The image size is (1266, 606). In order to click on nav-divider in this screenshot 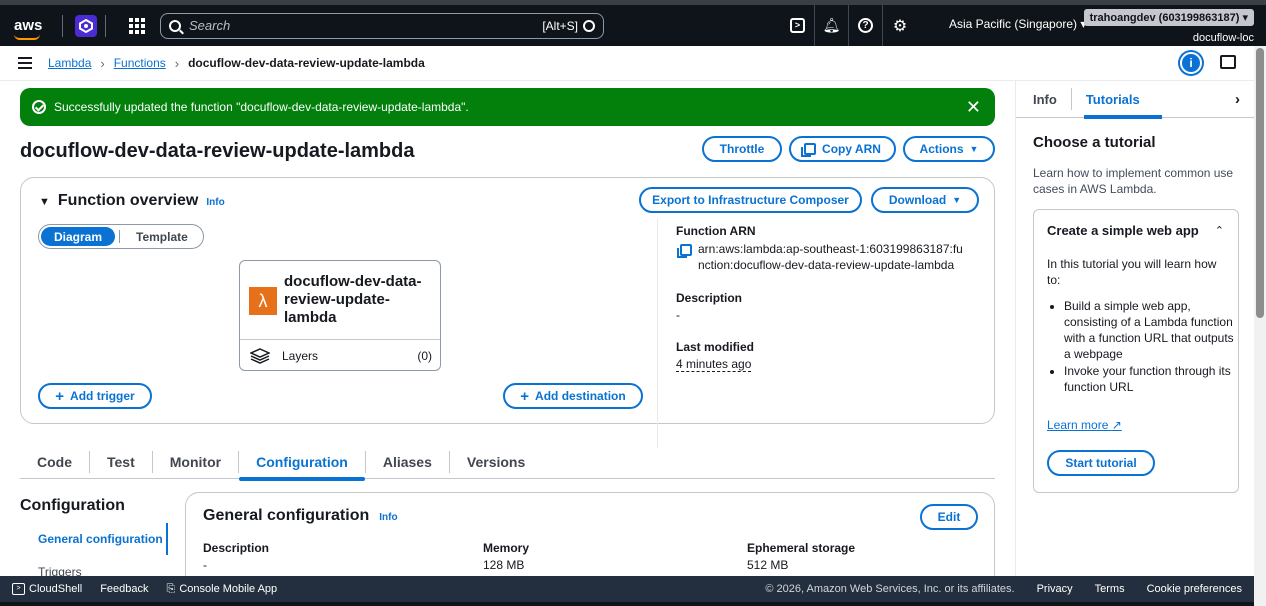, I will do `click(105, 25)`.